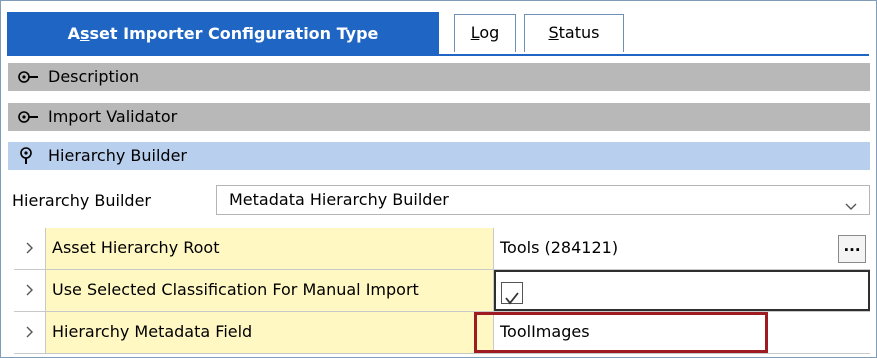 The height and width of the screenshot is (358, 877). I want to click on pin-icon, so click(31, 156).